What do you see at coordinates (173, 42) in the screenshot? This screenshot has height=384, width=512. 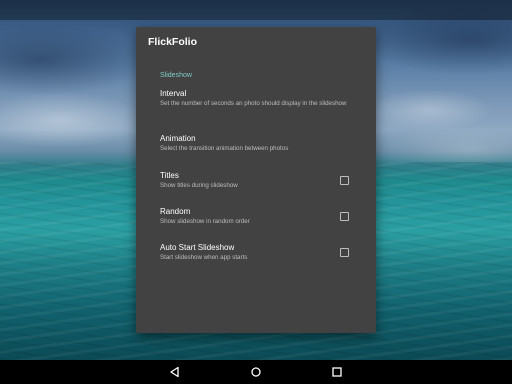 I see `dialog-title: FlickFolio` at bounding box center [173, 42].